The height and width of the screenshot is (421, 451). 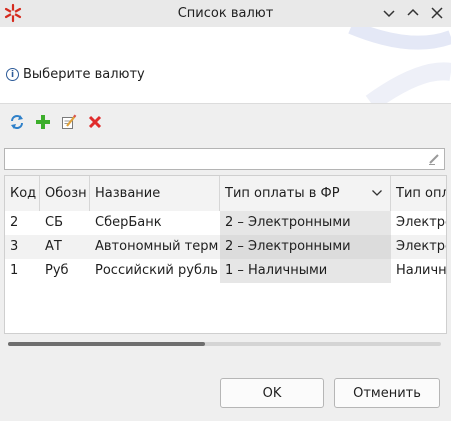 What do you see at coordinates (14, 246) in the screenshot?
I see `cell-code: 3` at bounding box center [14, 246].